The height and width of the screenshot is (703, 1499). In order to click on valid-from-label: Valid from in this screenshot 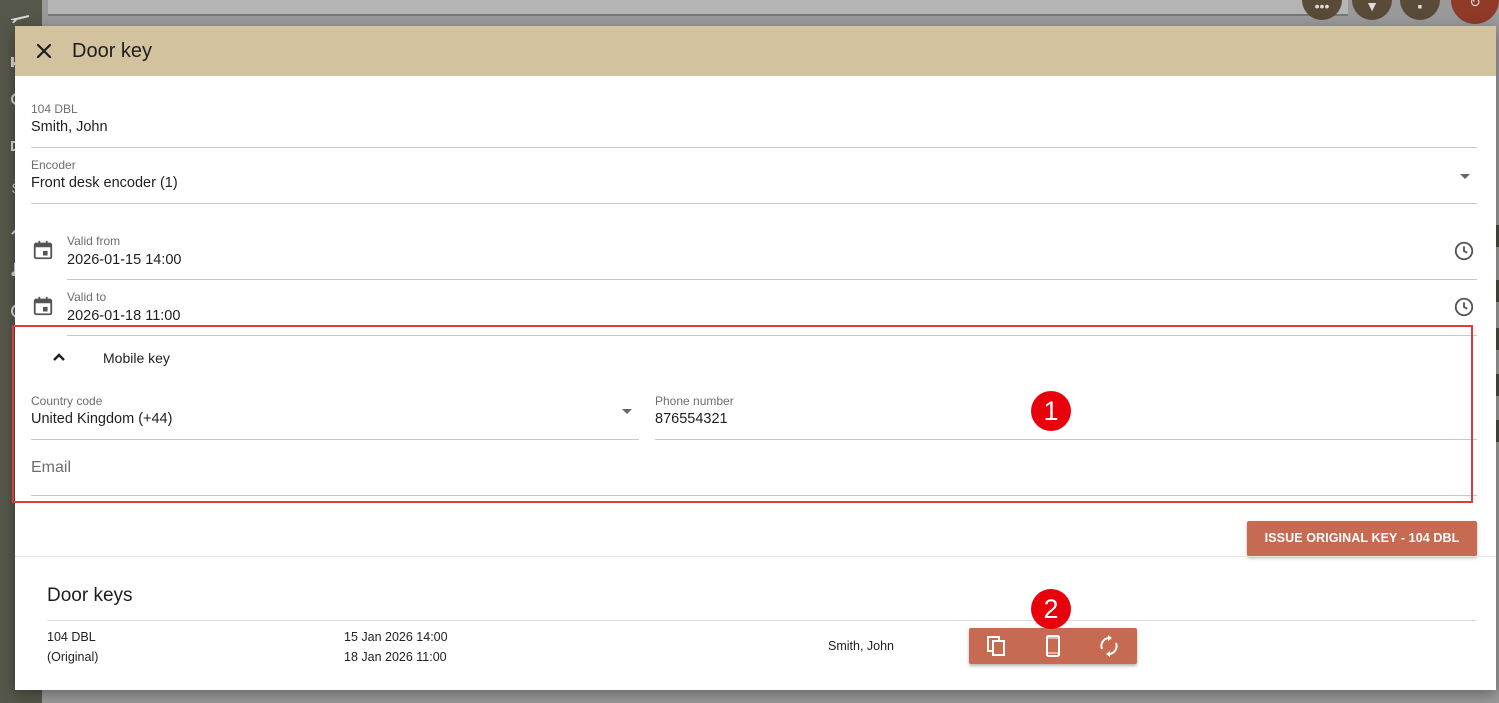, I will do `click(94, 241)`.